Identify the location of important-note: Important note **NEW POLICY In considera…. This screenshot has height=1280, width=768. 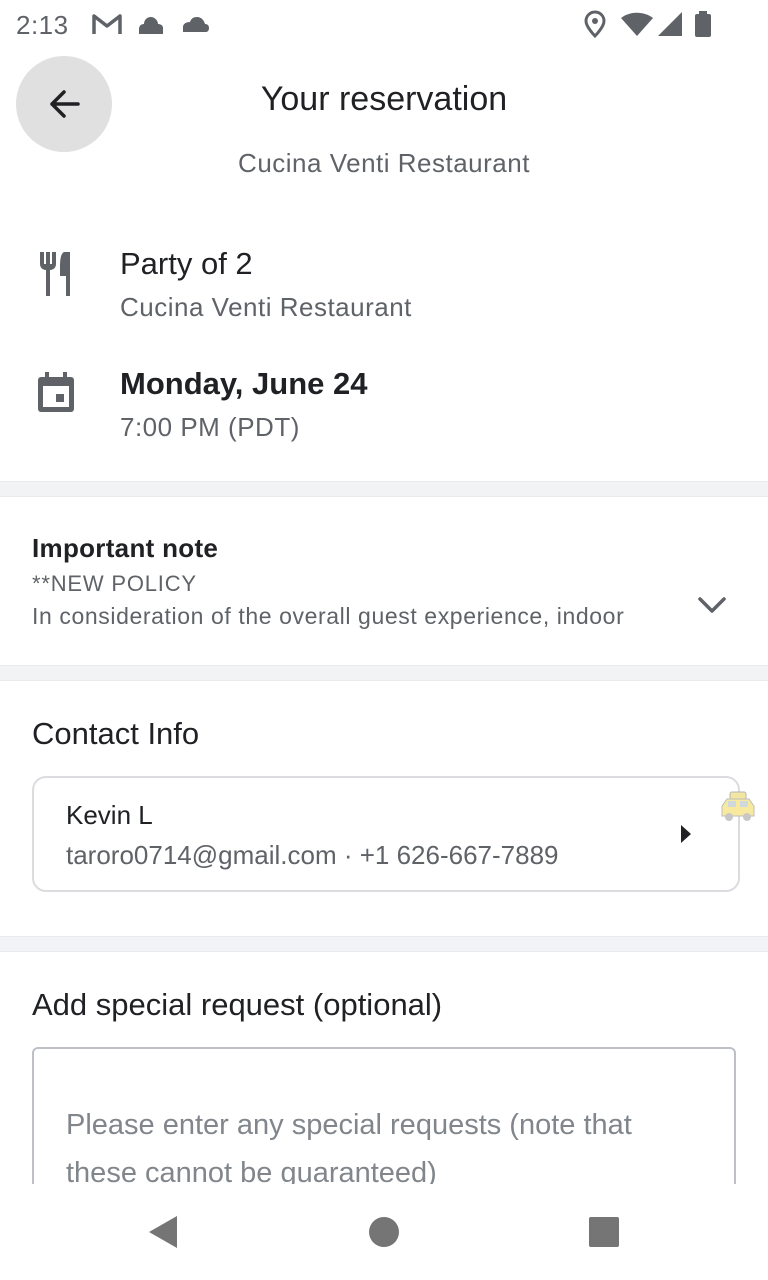
(384, 581).